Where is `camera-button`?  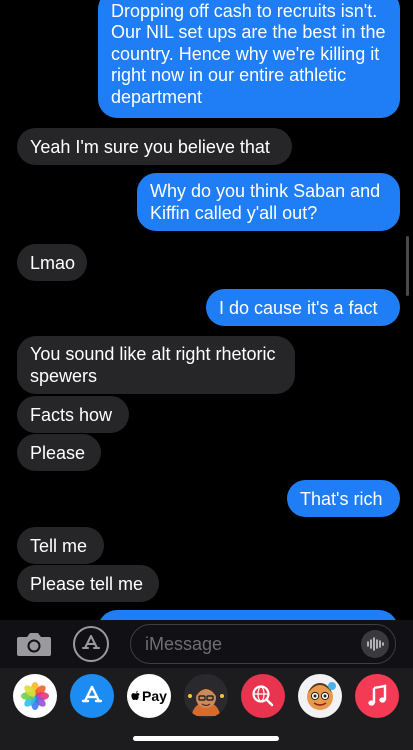
camera-button is located at coordinates (34, 644).